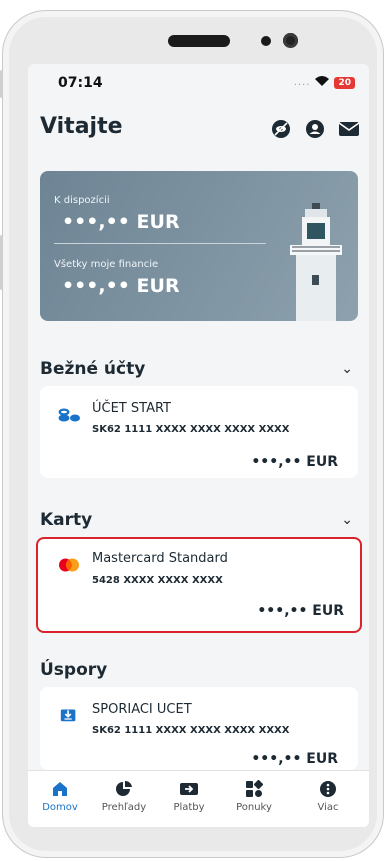 The width and height of the screenshot is (388, 861). What do you see at coordinates (315, 129) in the screenshot?
I see `profile-icon` at bounding box center [315, 129].